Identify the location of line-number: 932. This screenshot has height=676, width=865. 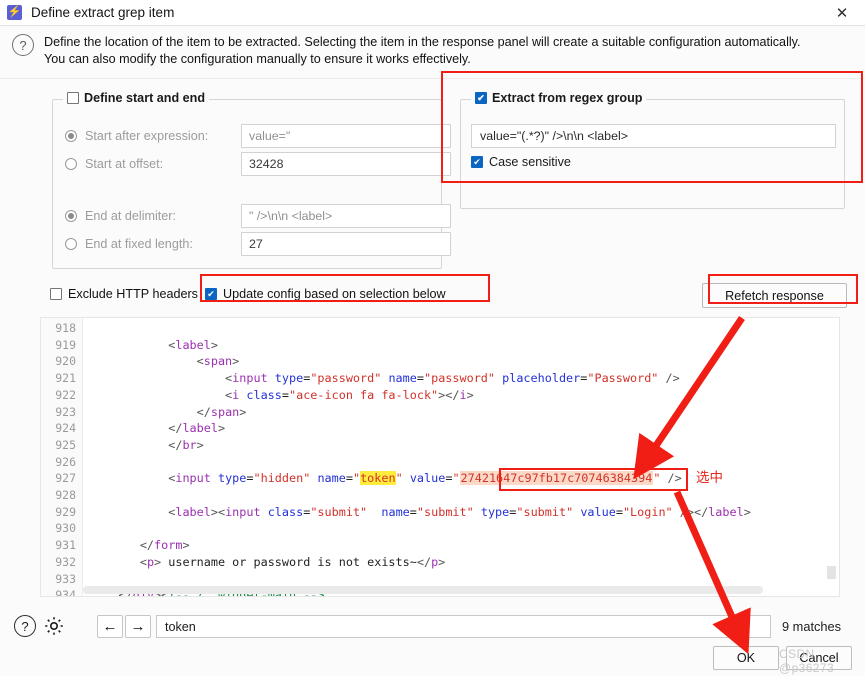
(65, 561).